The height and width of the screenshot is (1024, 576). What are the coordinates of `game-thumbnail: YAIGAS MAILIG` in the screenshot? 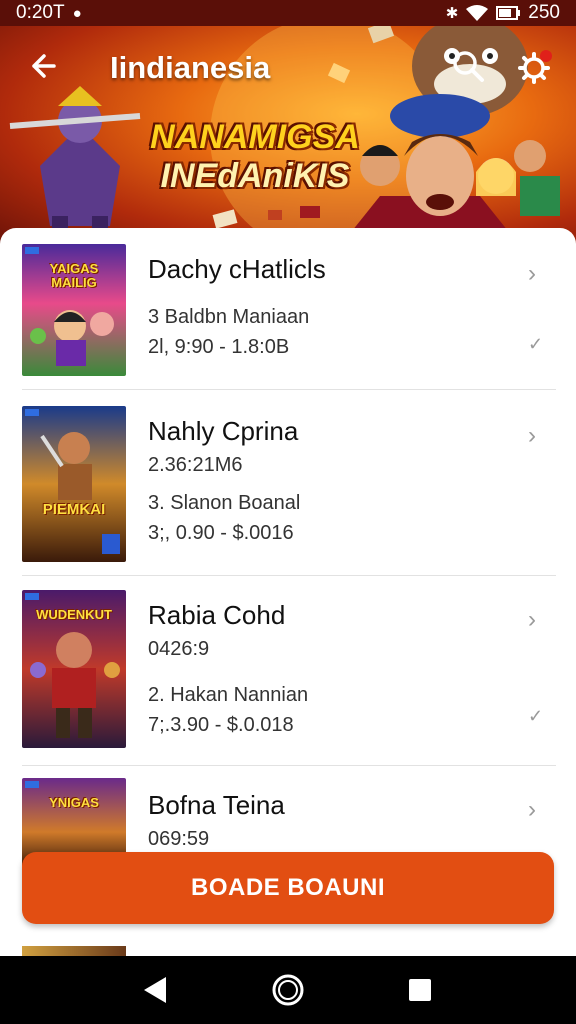 It's located at (74, 310).